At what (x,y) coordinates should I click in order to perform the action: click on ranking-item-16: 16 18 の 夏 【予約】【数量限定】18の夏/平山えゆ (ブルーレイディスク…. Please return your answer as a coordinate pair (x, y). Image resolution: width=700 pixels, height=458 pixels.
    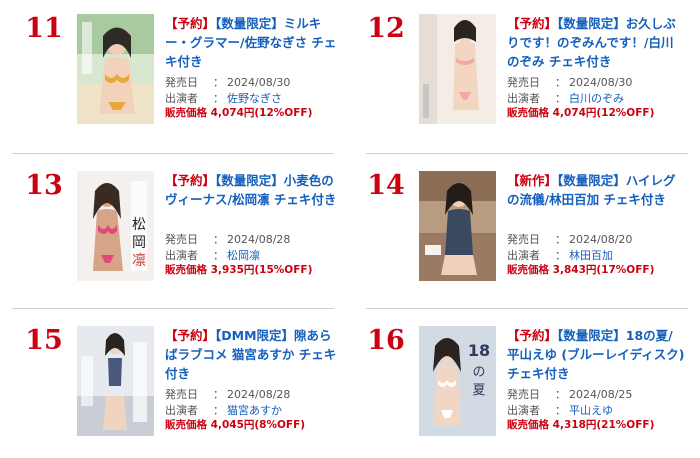
    Looking at the image, I should click on (521, 388).